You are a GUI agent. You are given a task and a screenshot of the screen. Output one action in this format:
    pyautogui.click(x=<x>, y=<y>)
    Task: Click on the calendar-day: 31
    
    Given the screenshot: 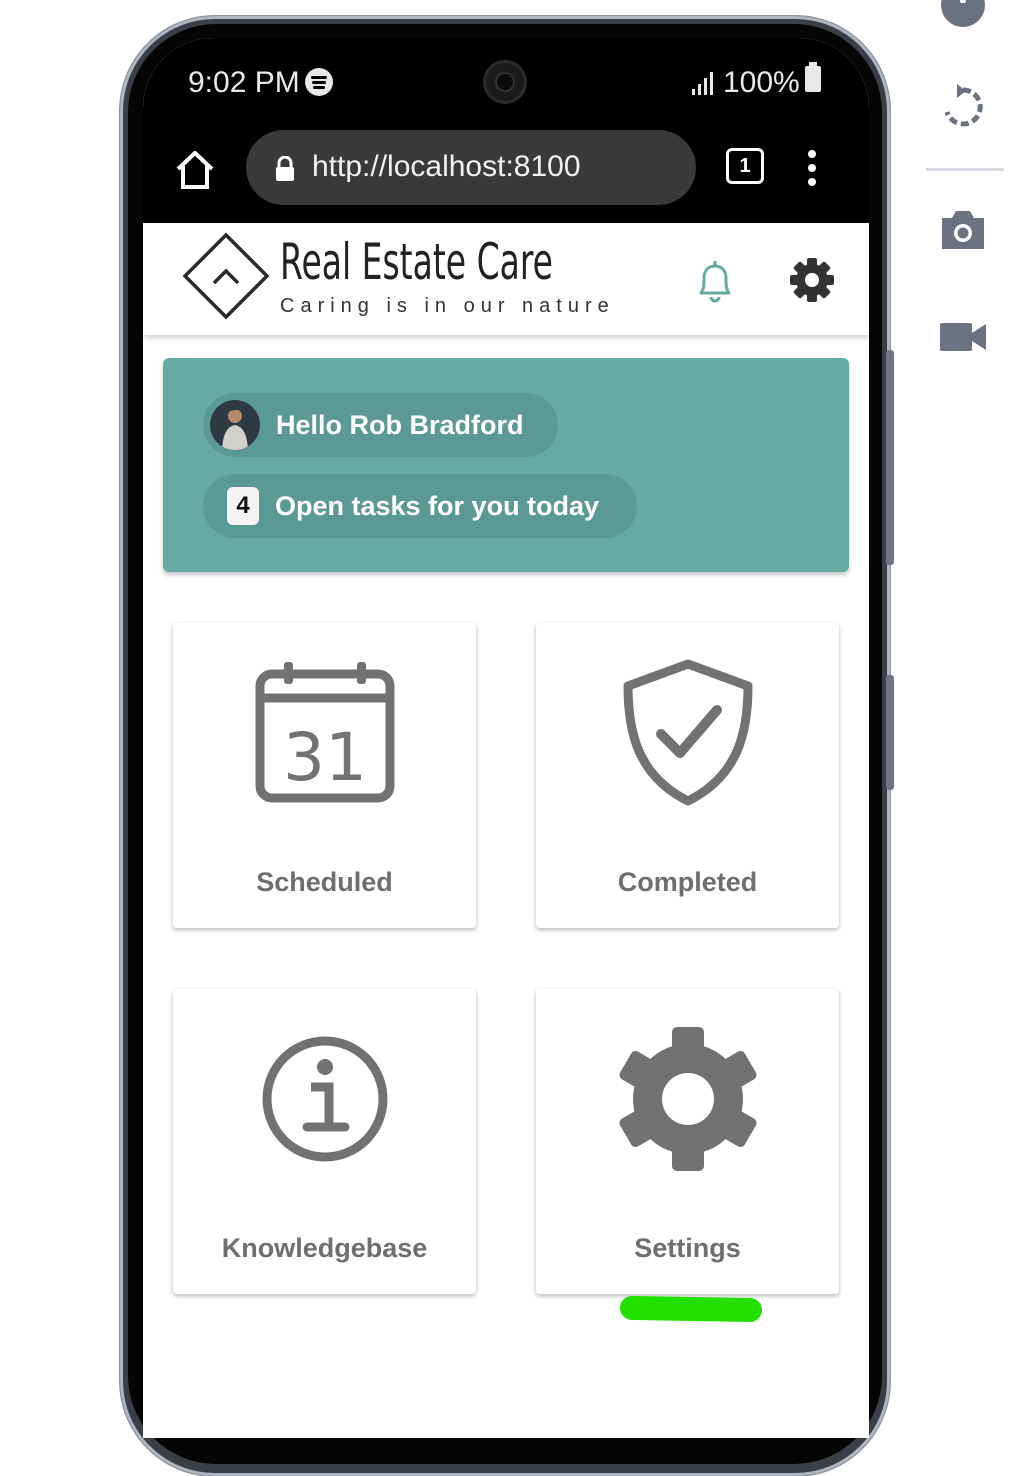 What is the action you would take?
    pyautogui.click(x=325, y=757)
    